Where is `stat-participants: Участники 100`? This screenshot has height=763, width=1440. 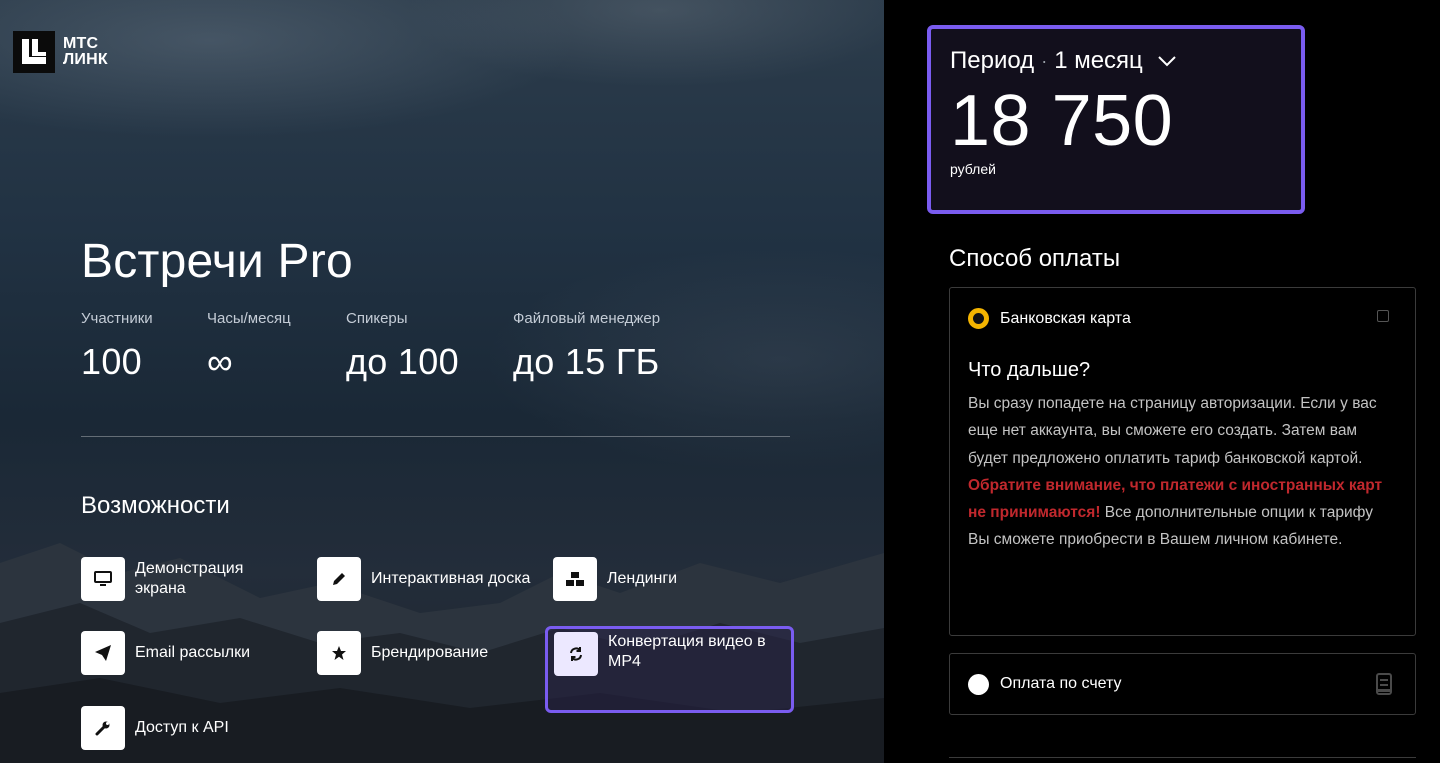 stat-participants: Участники 100 is located at coordinates (117, 346).